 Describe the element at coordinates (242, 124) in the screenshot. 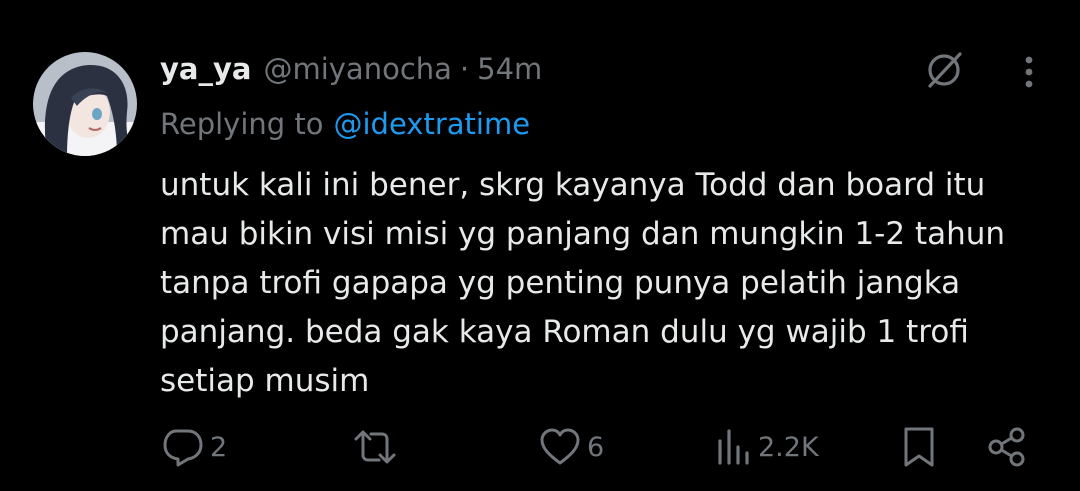

I see `reply-prefix: Replying to` at that location.